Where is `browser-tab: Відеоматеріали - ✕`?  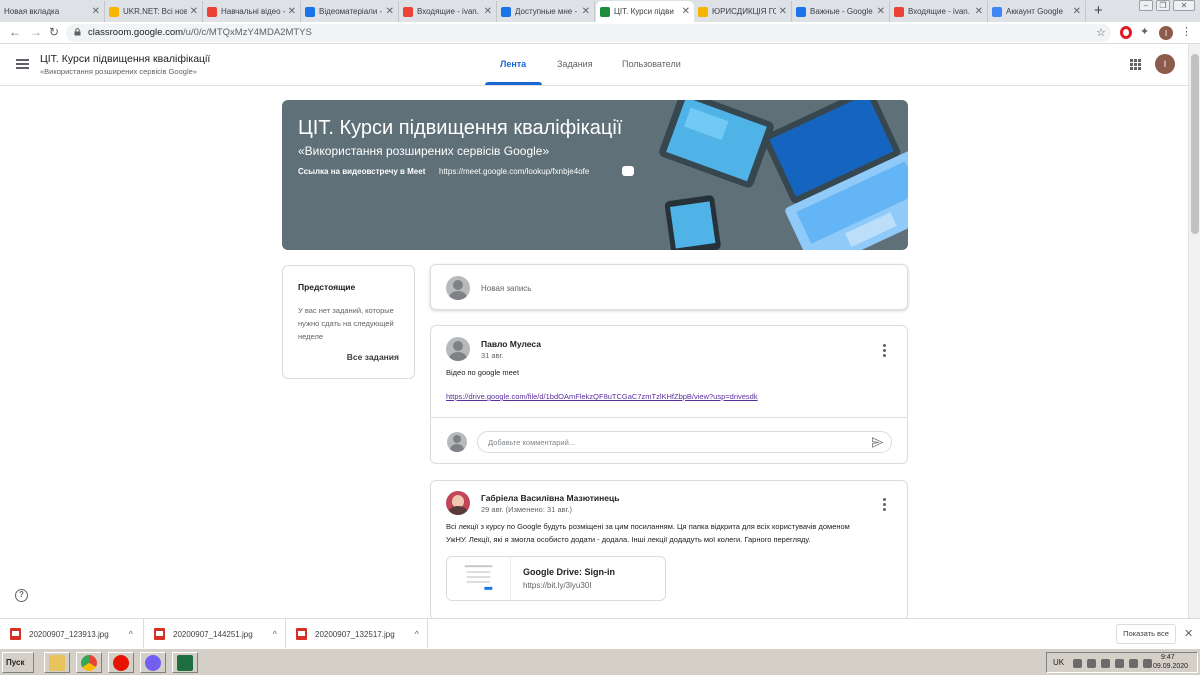 browser-tab: Відеоматеріали - ✕ is located at coordinates (350, 11).